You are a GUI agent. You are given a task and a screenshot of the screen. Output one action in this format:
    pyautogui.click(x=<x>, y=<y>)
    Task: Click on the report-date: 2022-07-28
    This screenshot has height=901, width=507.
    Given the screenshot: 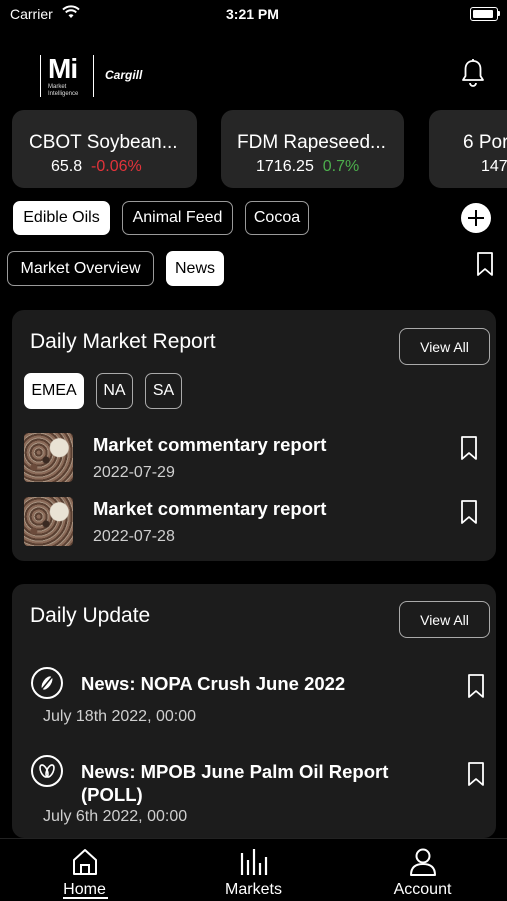 What is the action you would take?
    pyautogui.click(x=134, y=536)
    